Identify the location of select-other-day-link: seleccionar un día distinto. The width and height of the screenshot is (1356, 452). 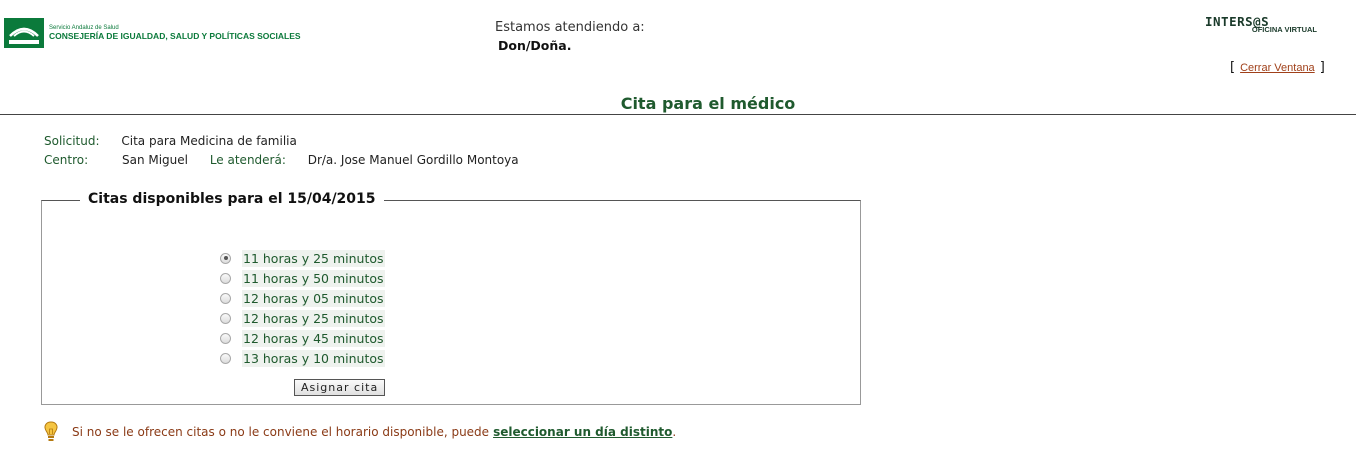
(582, 432).